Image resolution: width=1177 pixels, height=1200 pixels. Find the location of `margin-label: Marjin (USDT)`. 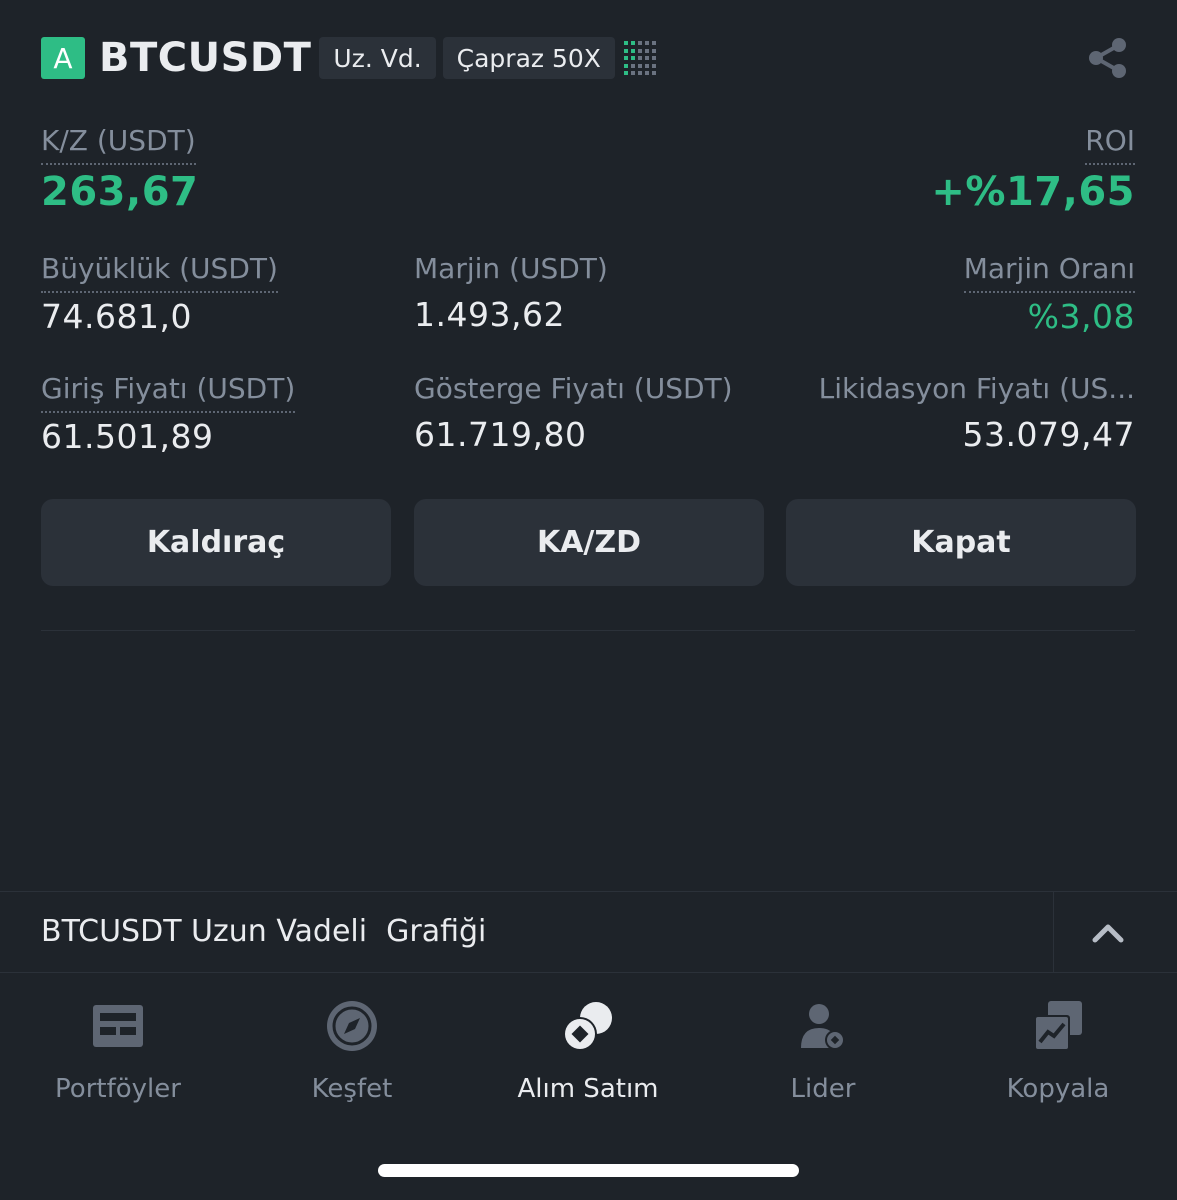

margin-label: Marjin (USDT) is located at coordinates (511, 268).